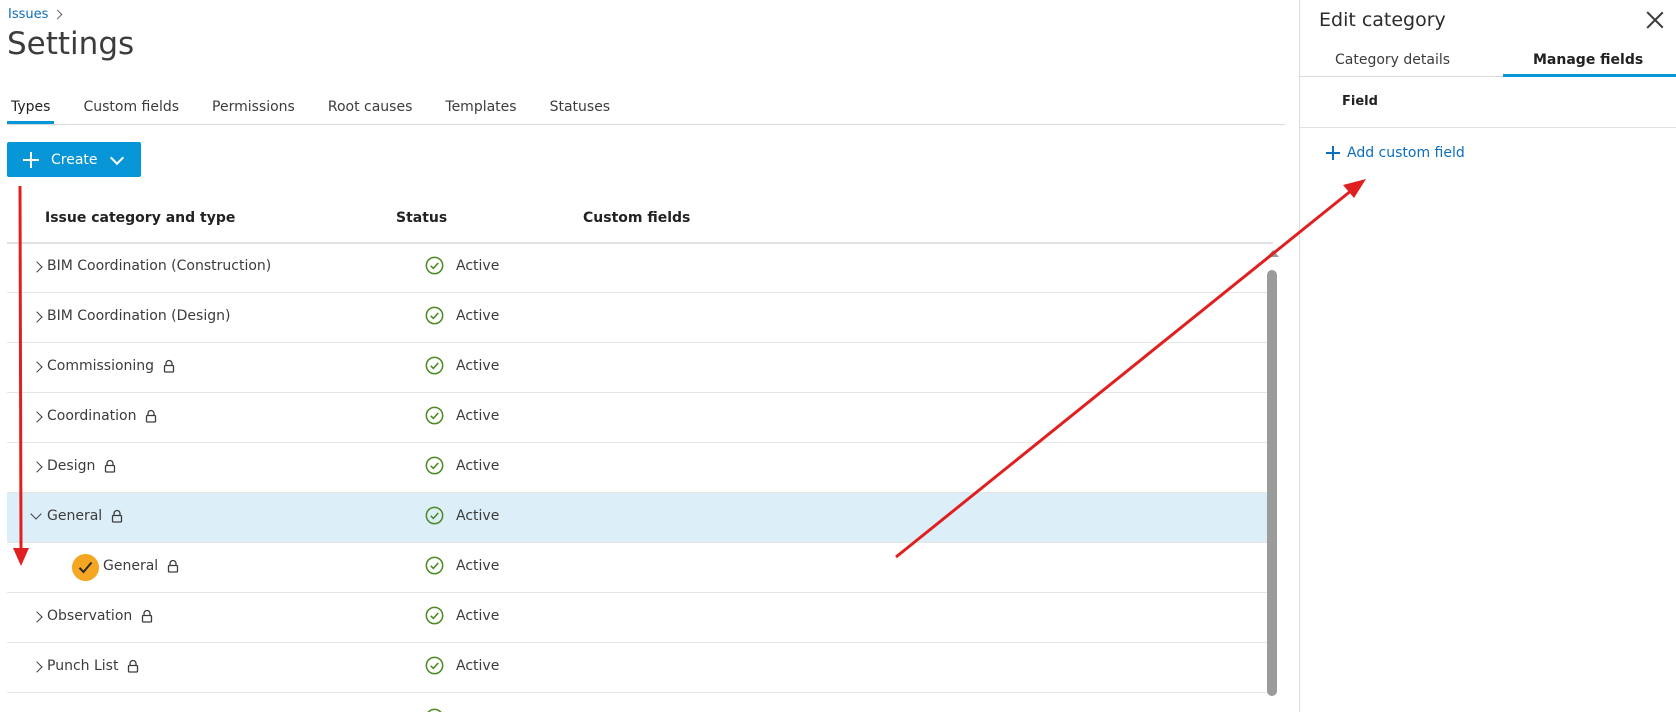  I want to click on scrollbar-thumb, so click(1272, 483).